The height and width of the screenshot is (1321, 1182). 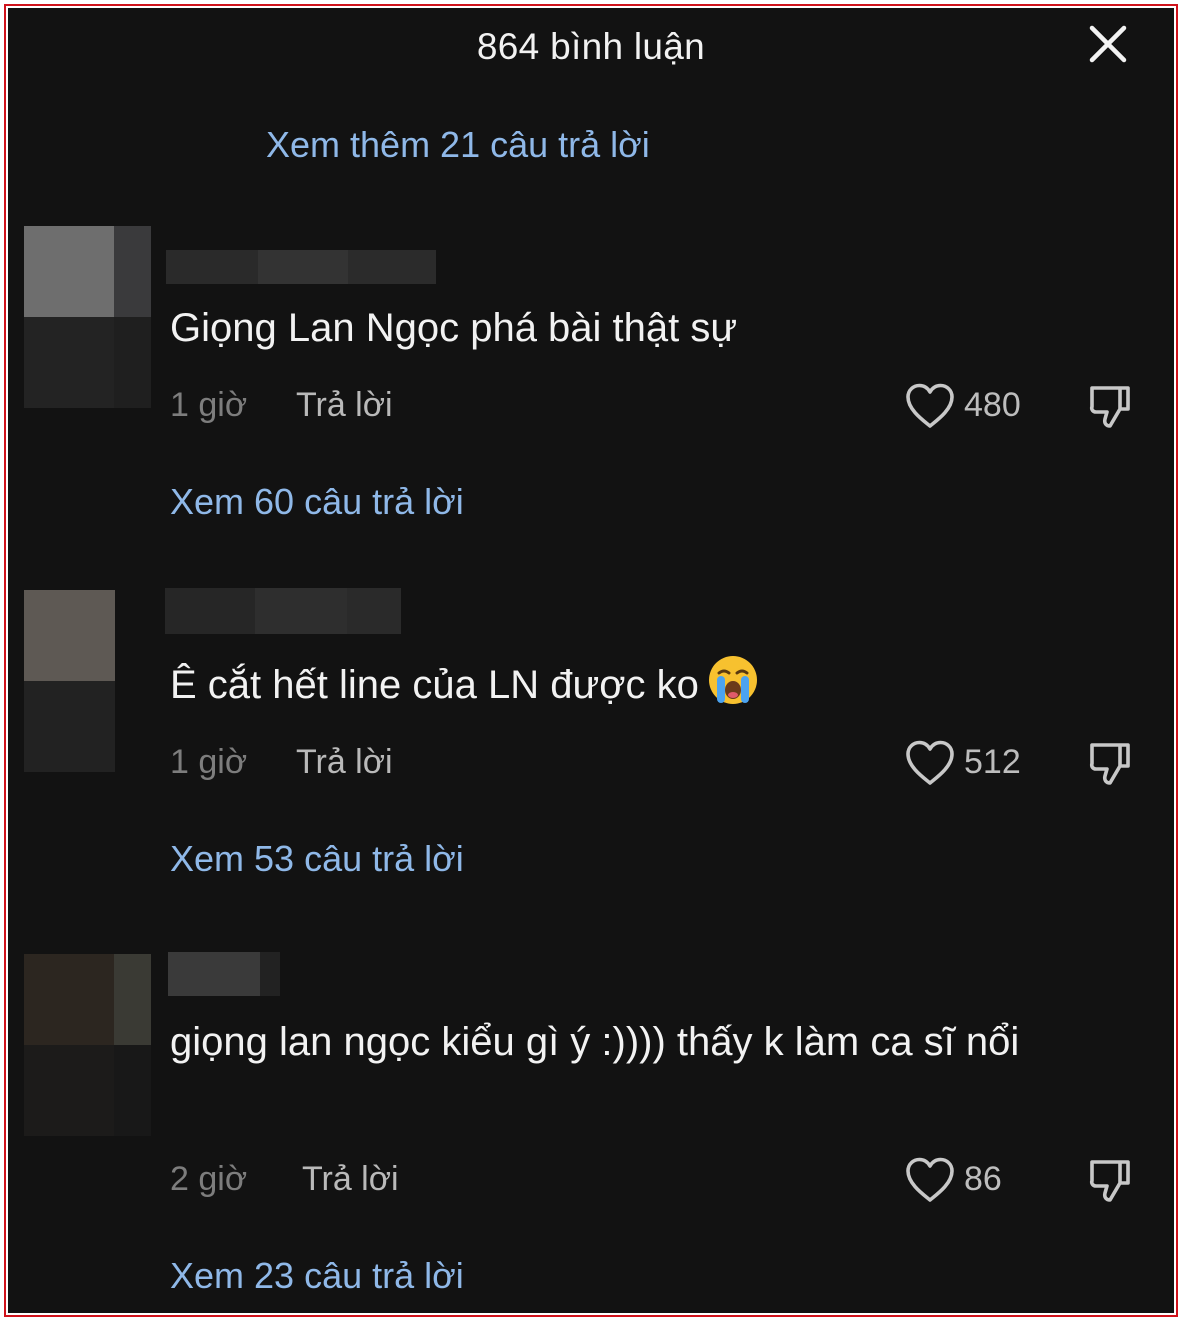 I want to click on loudly-crying-face-emoji, so click(x=732, y=680).